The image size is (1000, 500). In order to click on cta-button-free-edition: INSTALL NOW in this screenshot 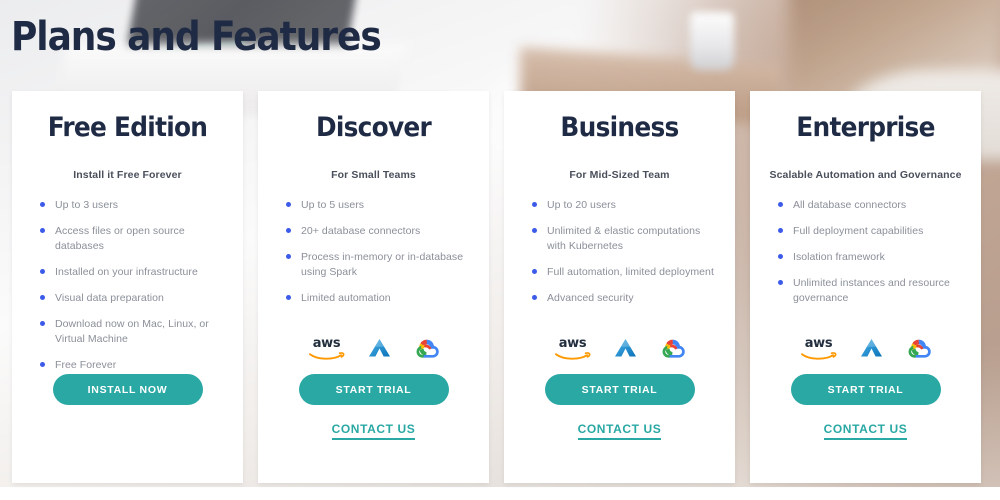, I will do `click(127, 389)`.